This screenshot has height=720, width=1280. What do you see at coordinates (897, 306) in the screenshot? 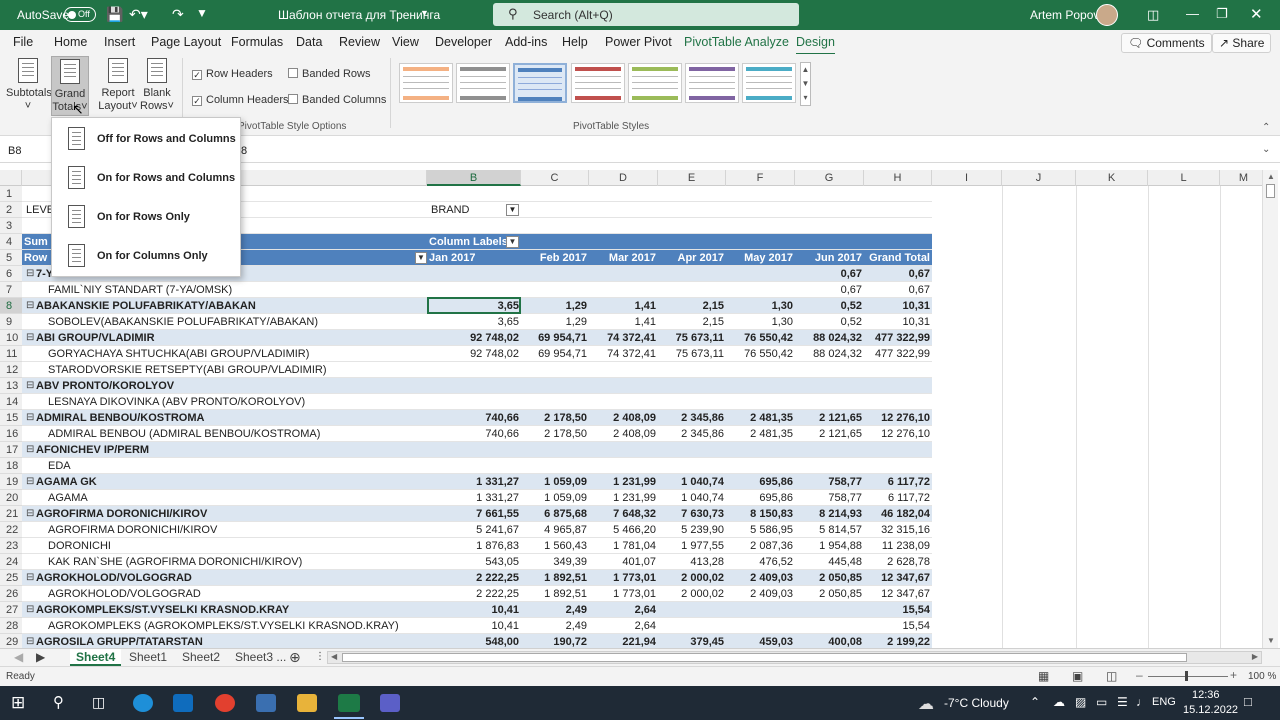
I see `grand-total-cell: 10,31` at bounding box center [897, 306].